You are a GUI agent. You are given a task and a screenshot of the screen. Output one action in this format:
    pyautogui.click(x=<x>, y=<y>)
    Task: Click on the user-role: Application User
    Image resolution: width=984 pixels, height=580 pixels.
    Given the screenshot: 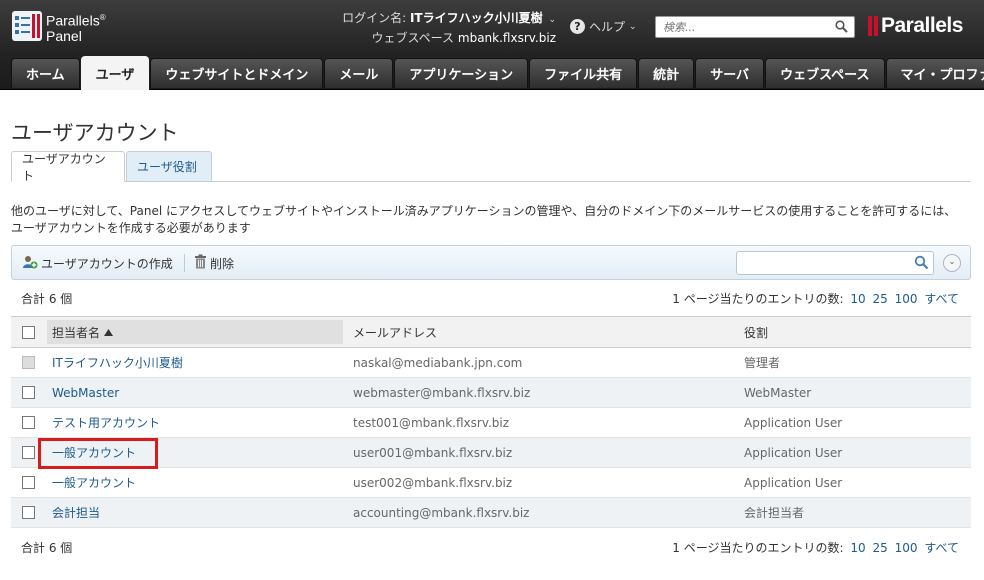 What is the action you would take?
    pyautogui.click(x=793, y=452)
    